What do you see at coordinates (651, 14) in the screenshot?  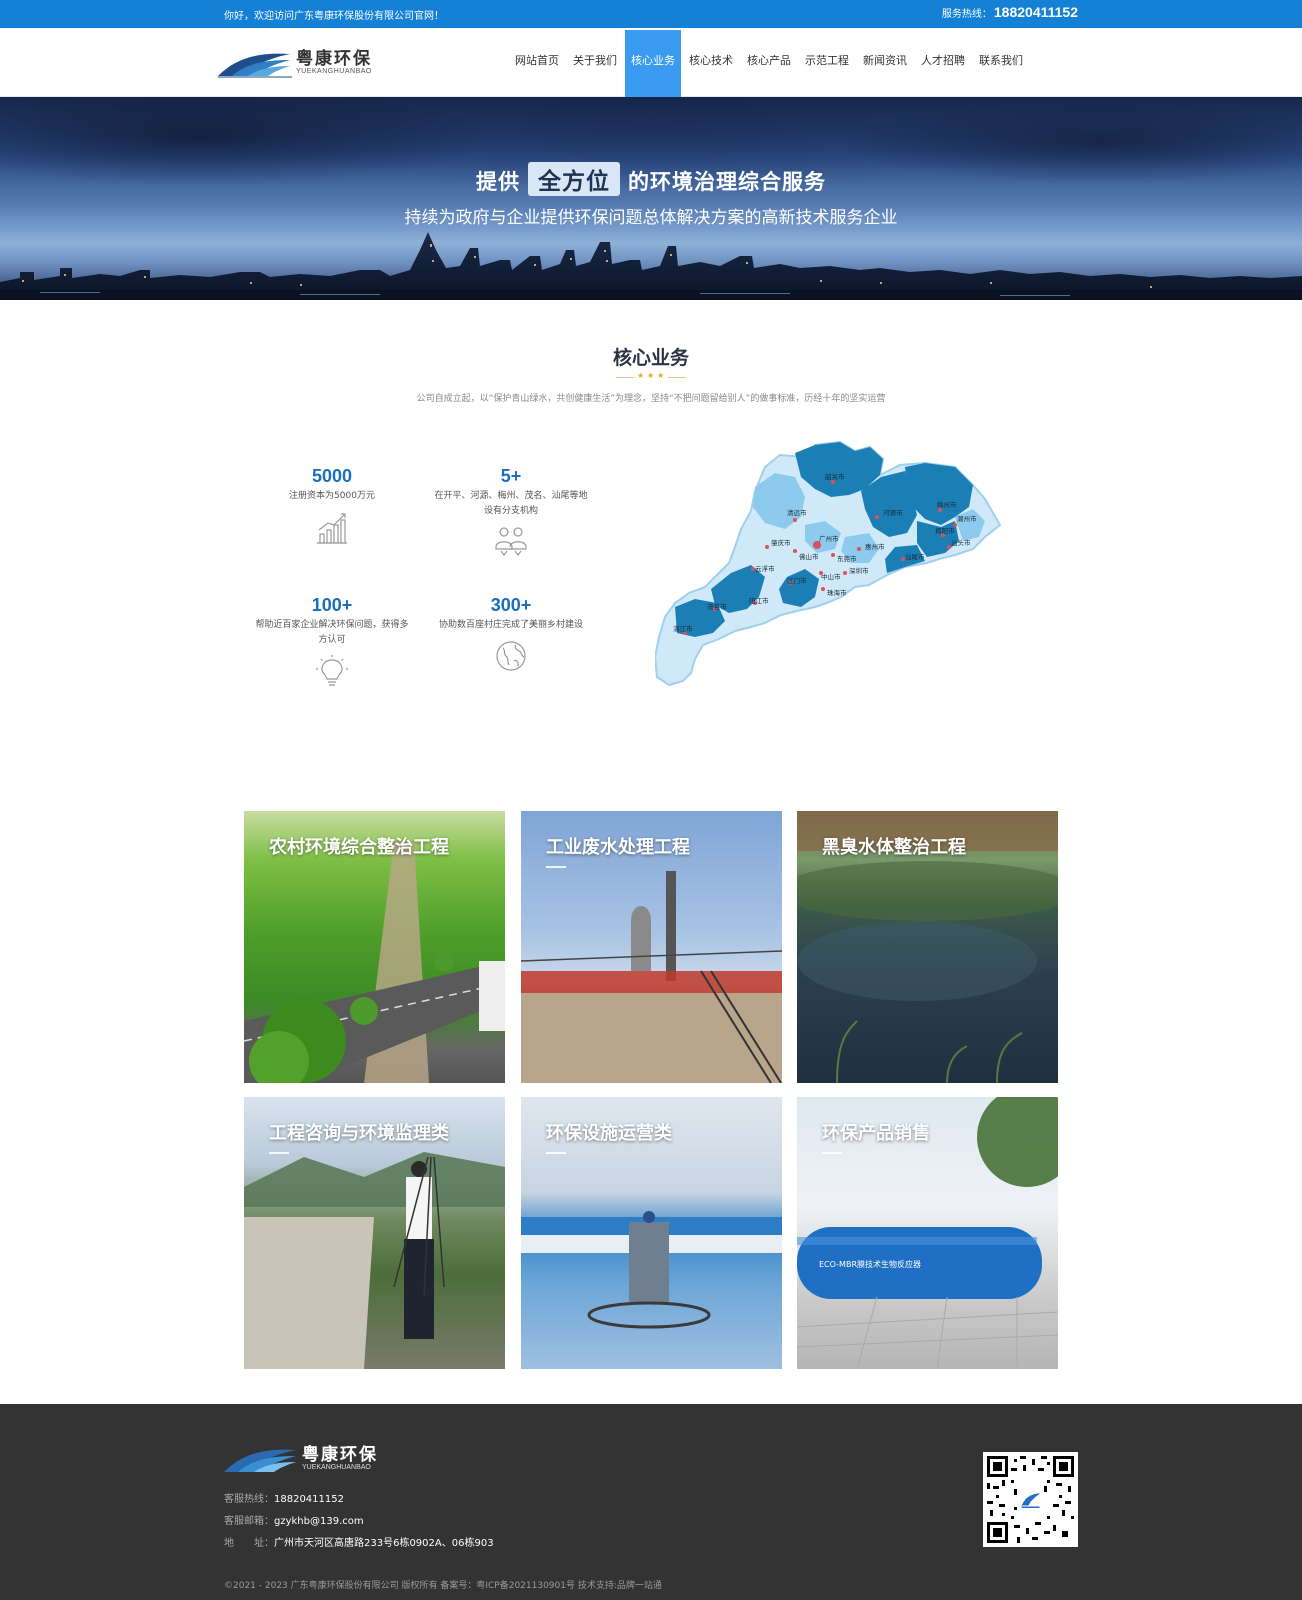 I see `top-bar: 你好，欢迎访问广东粤康环保股份有限公司官网！ 服务热线： 18820411152` at bounding box center [651, 14].